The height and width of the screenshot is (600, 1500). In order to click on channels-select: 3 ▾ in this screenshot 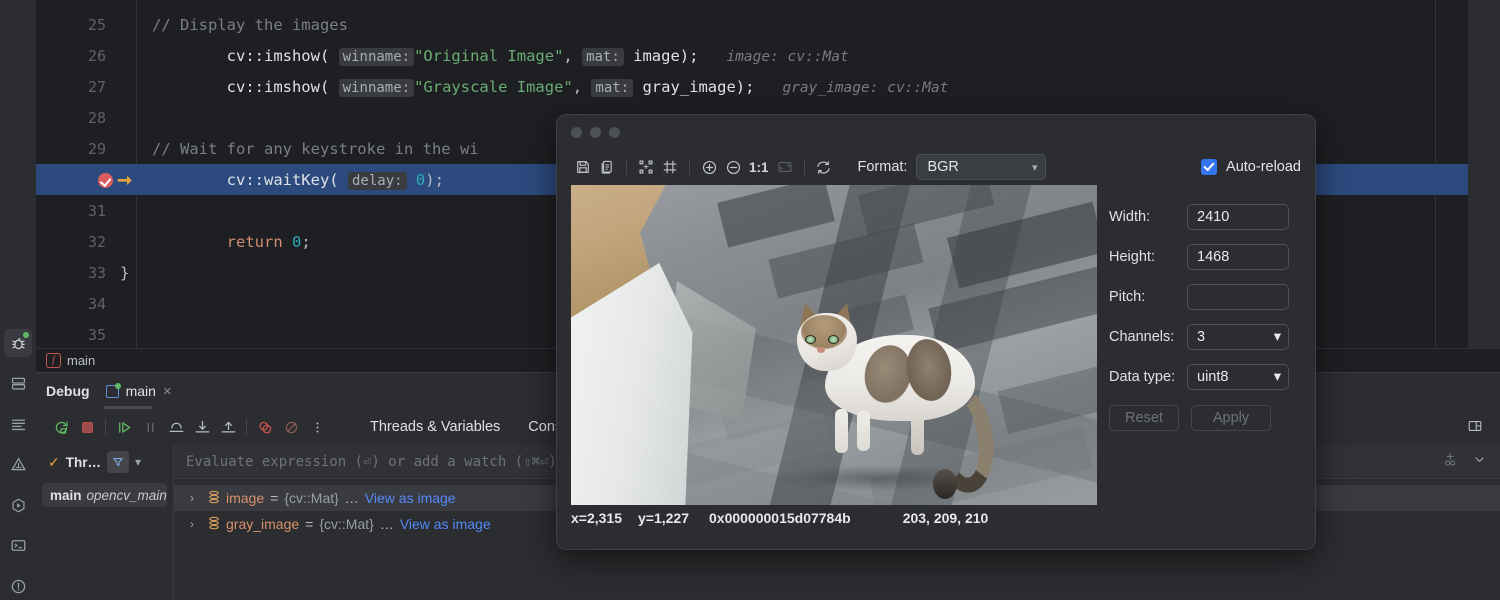, I will do `click(1238, 337)`.